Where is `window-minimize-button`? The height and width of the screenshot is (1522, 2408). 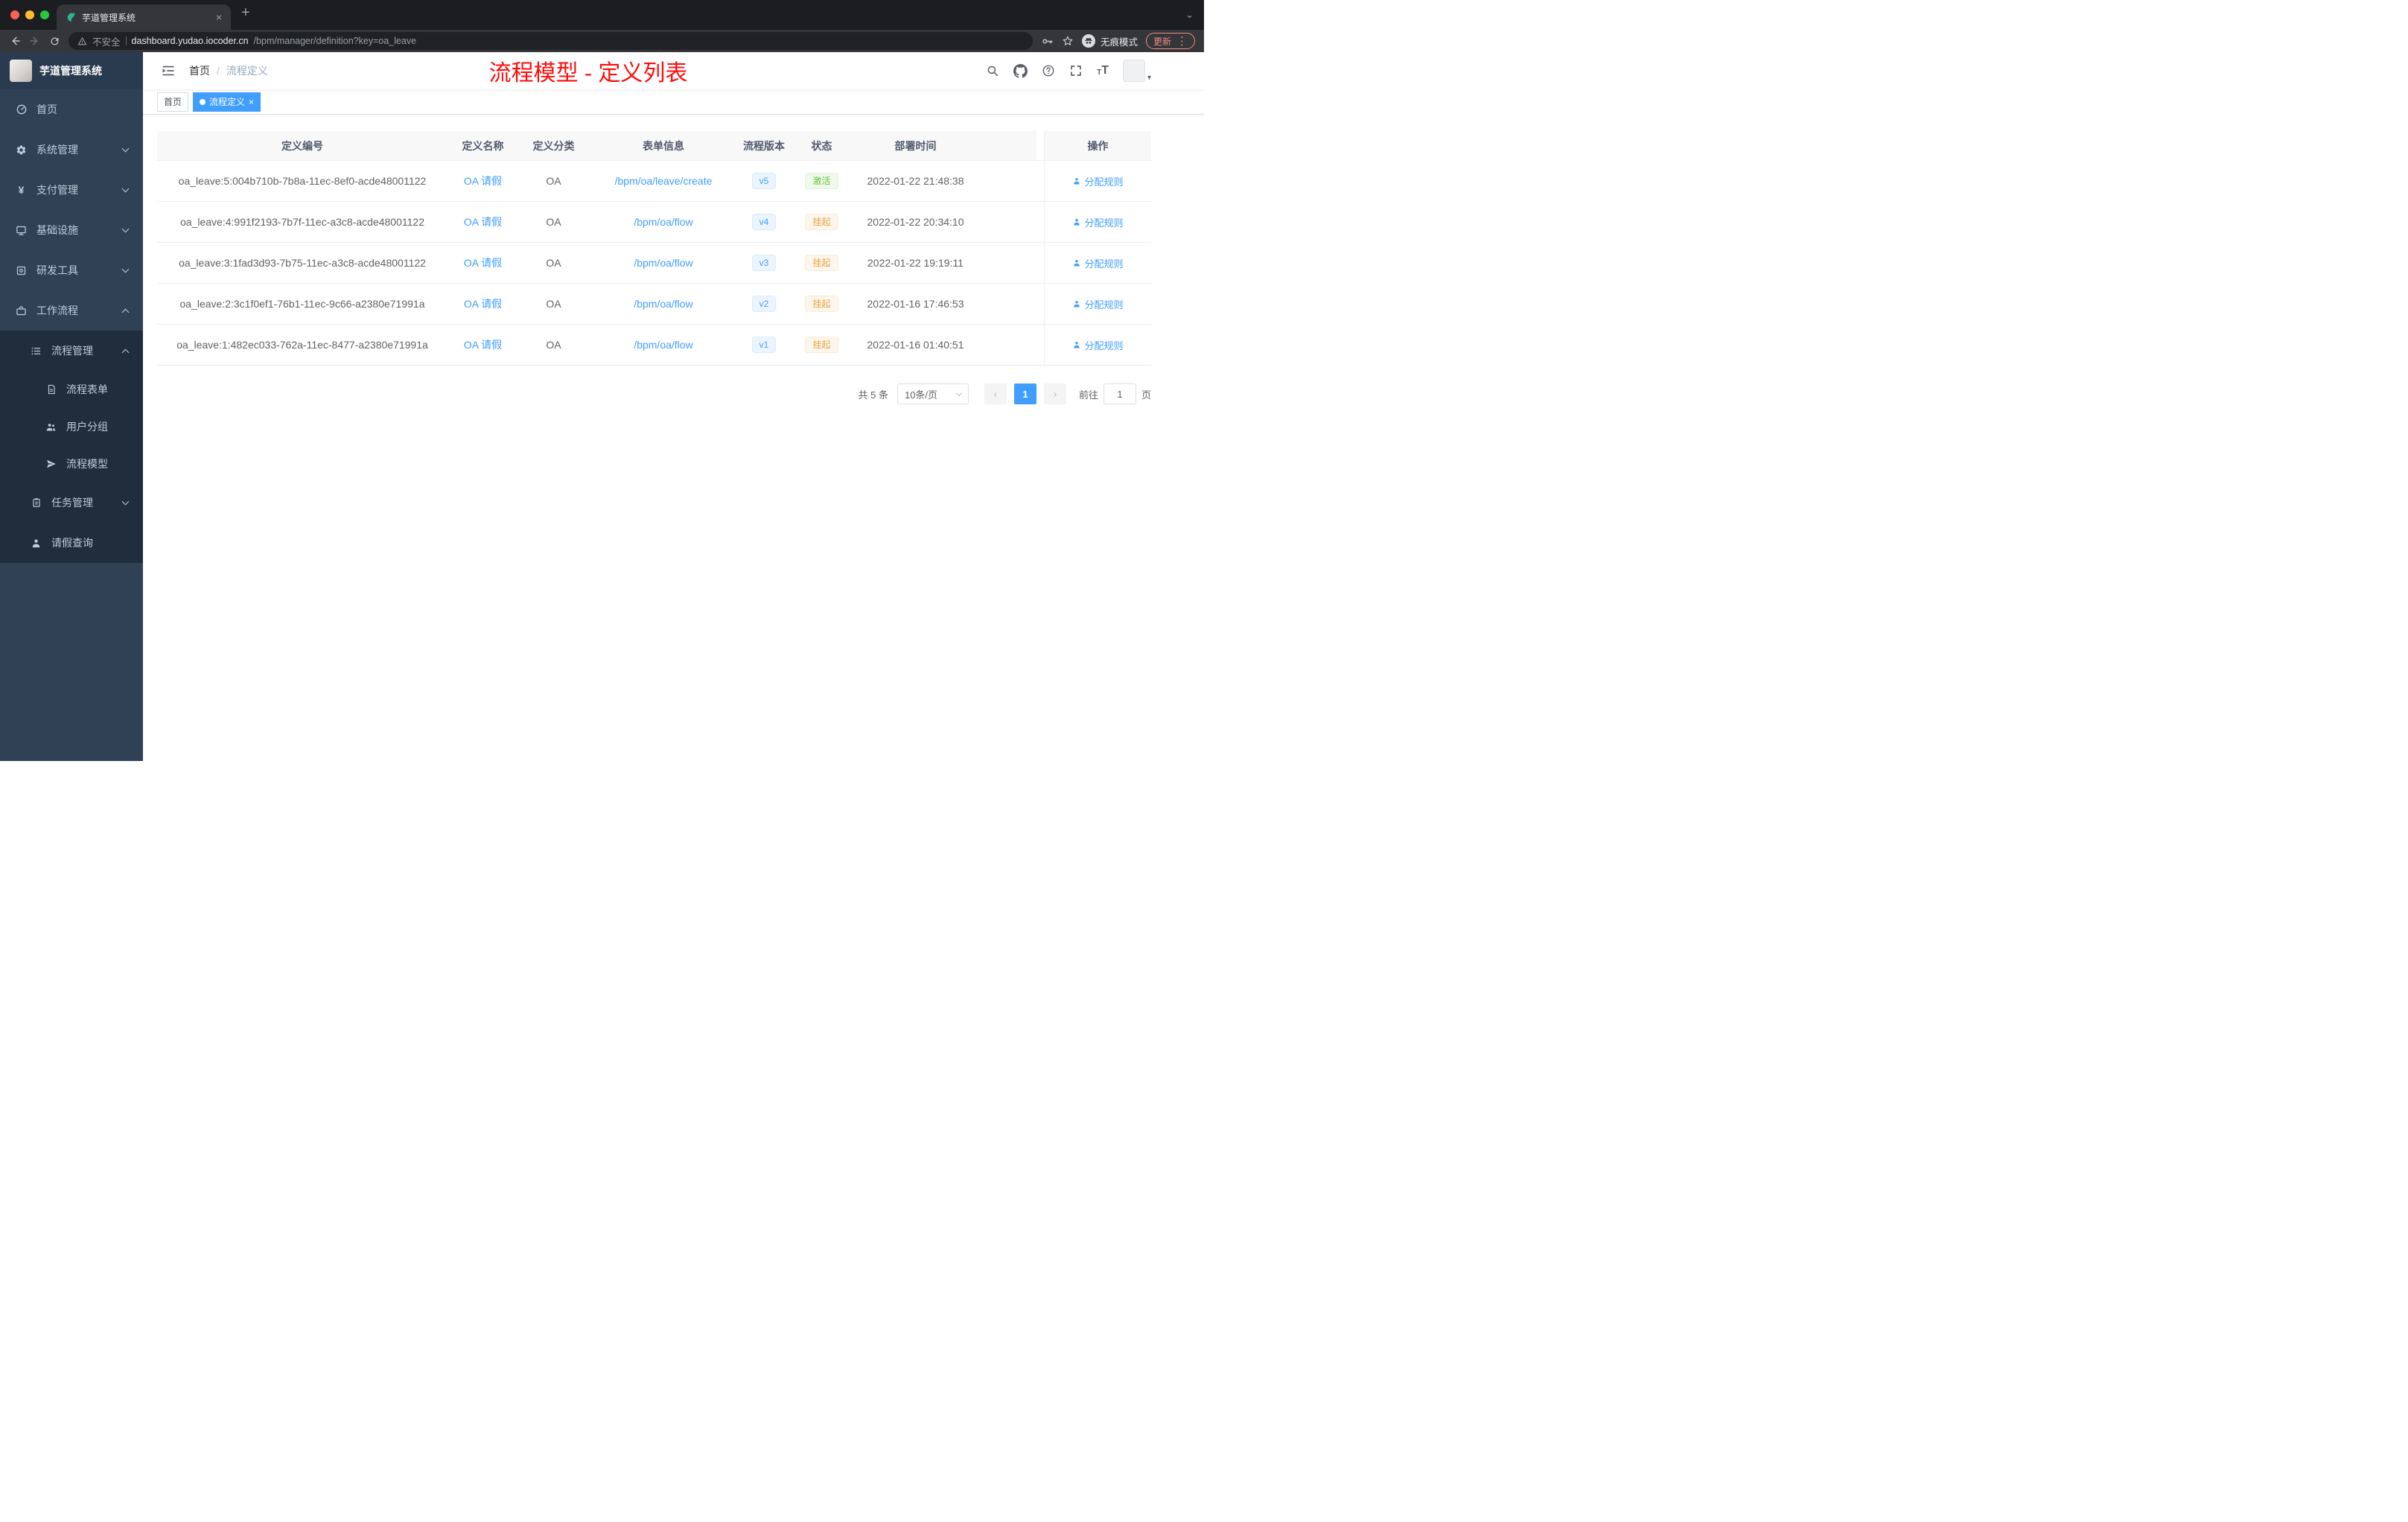 window-minimize-button is located at coordinates (29, 14).